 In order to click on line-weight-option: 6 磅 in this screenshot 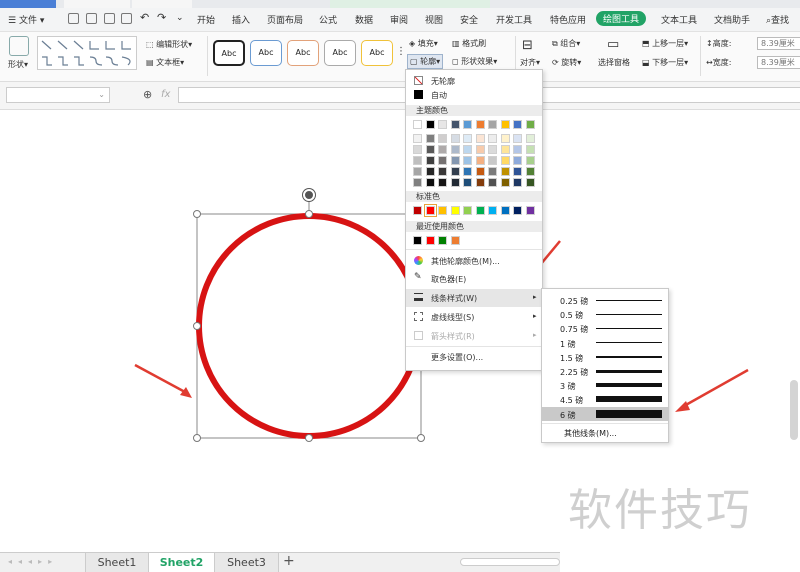, I will do `click(605, 413)`.